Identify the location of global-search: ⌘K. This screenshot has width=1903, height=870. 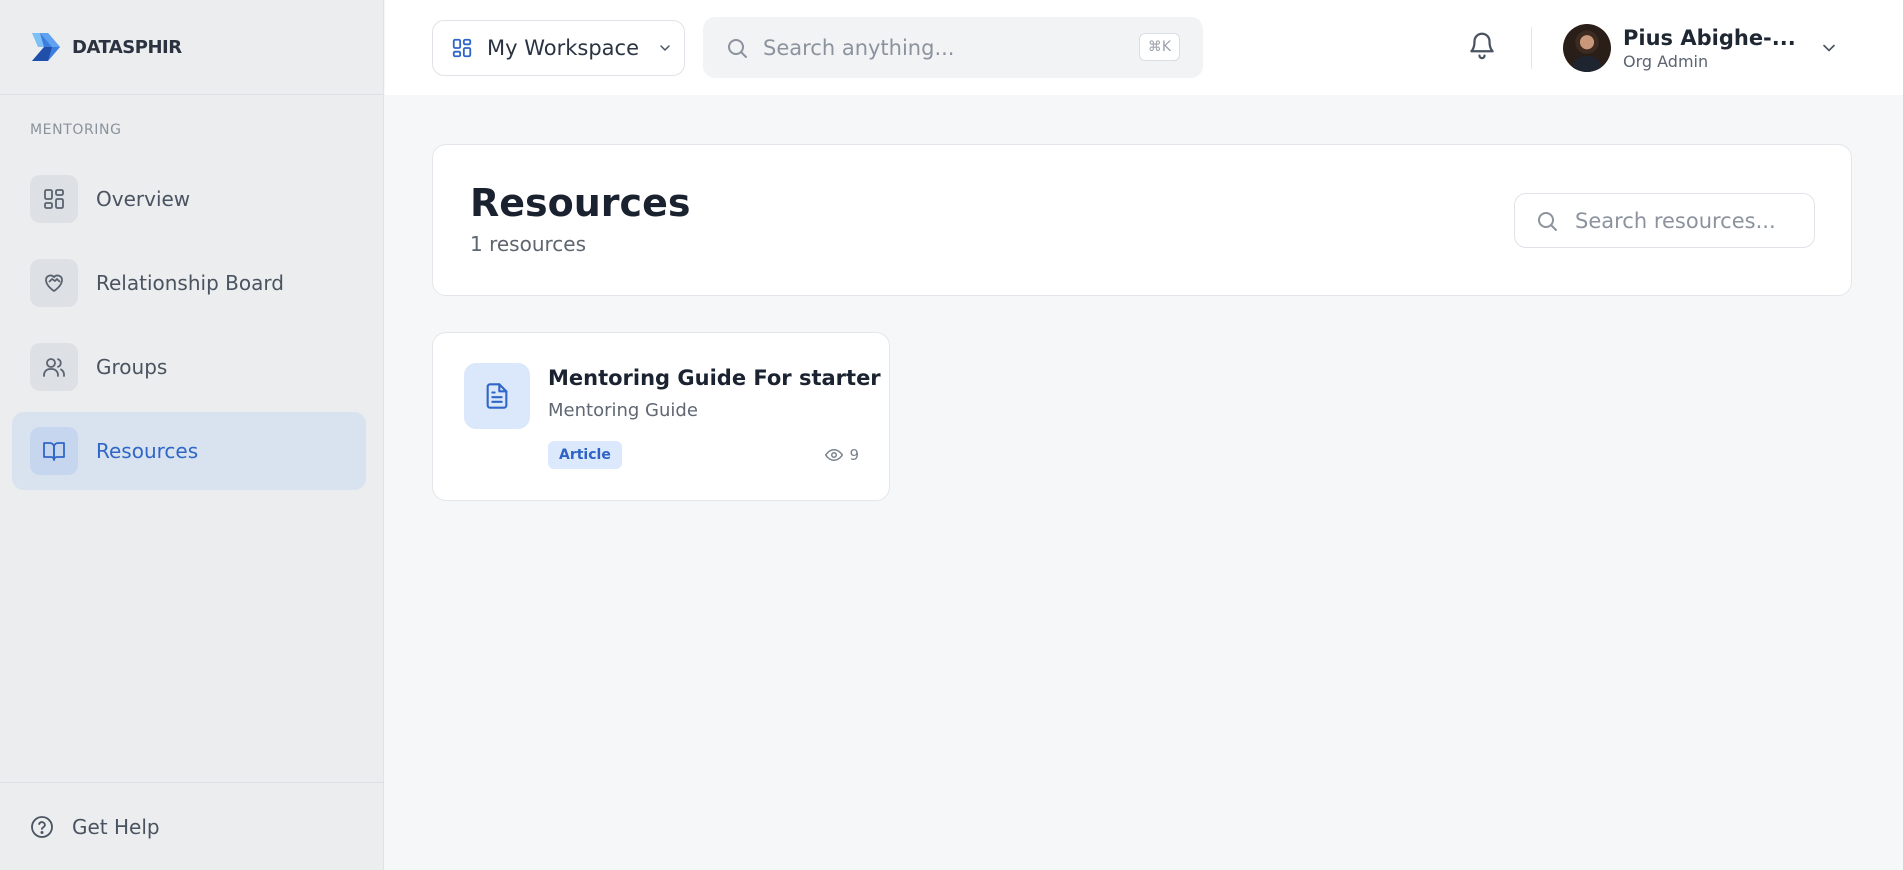
(953, 47).